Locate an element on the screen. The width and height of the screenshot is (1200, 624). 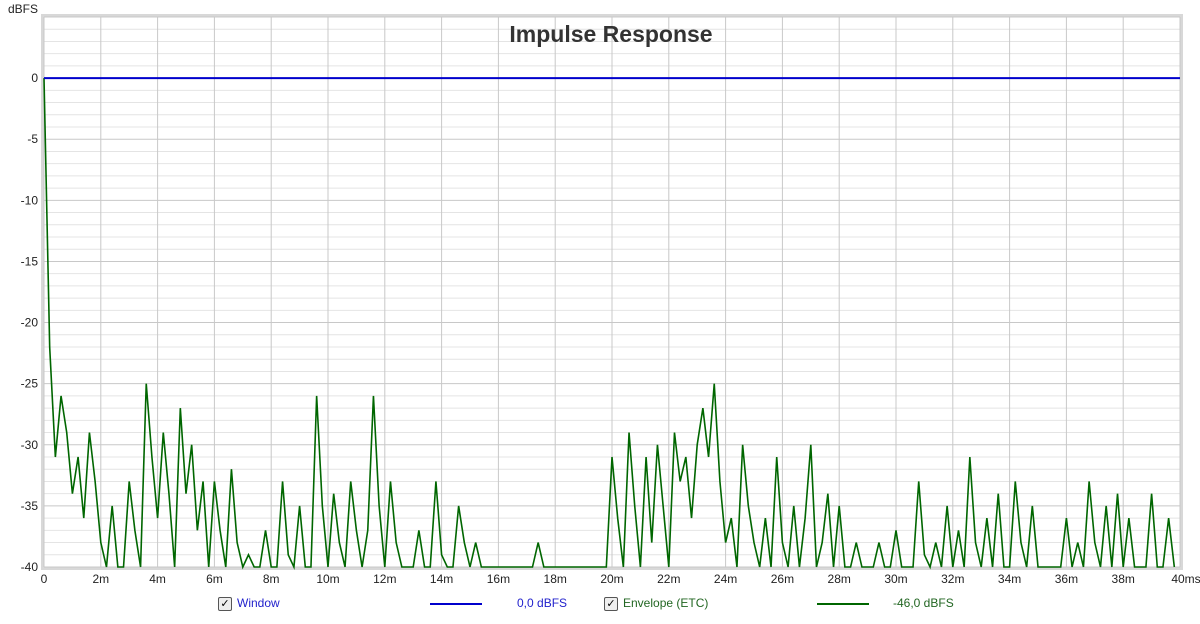
envelope-checkbox: ✓ is located at coordinates (611, 604).